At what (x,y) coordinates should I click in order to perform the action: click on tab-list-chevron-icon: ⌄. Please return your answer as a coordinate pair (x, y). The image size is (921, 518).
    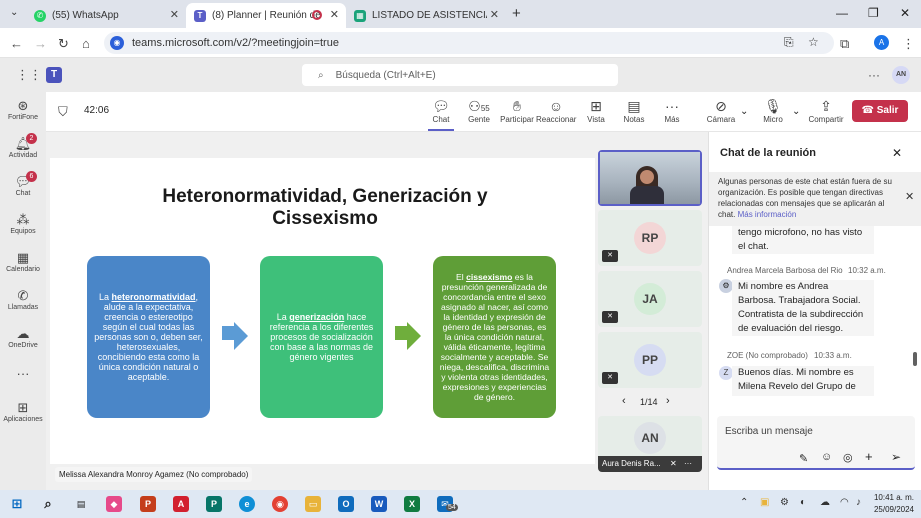
    Looking at the image, I should click on (14, 12).